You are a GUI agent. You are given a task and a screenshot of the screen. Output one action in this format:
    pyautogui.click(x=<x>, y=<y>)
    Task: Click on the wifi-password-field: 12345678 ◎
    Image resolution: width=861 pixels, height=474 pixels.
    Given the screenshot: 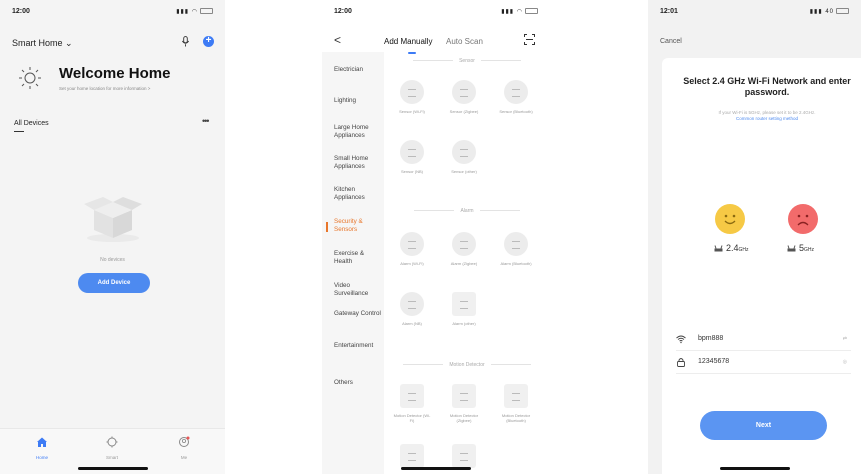 What is the action you would take?
    pyautogui.click(x=768, y=364)
    